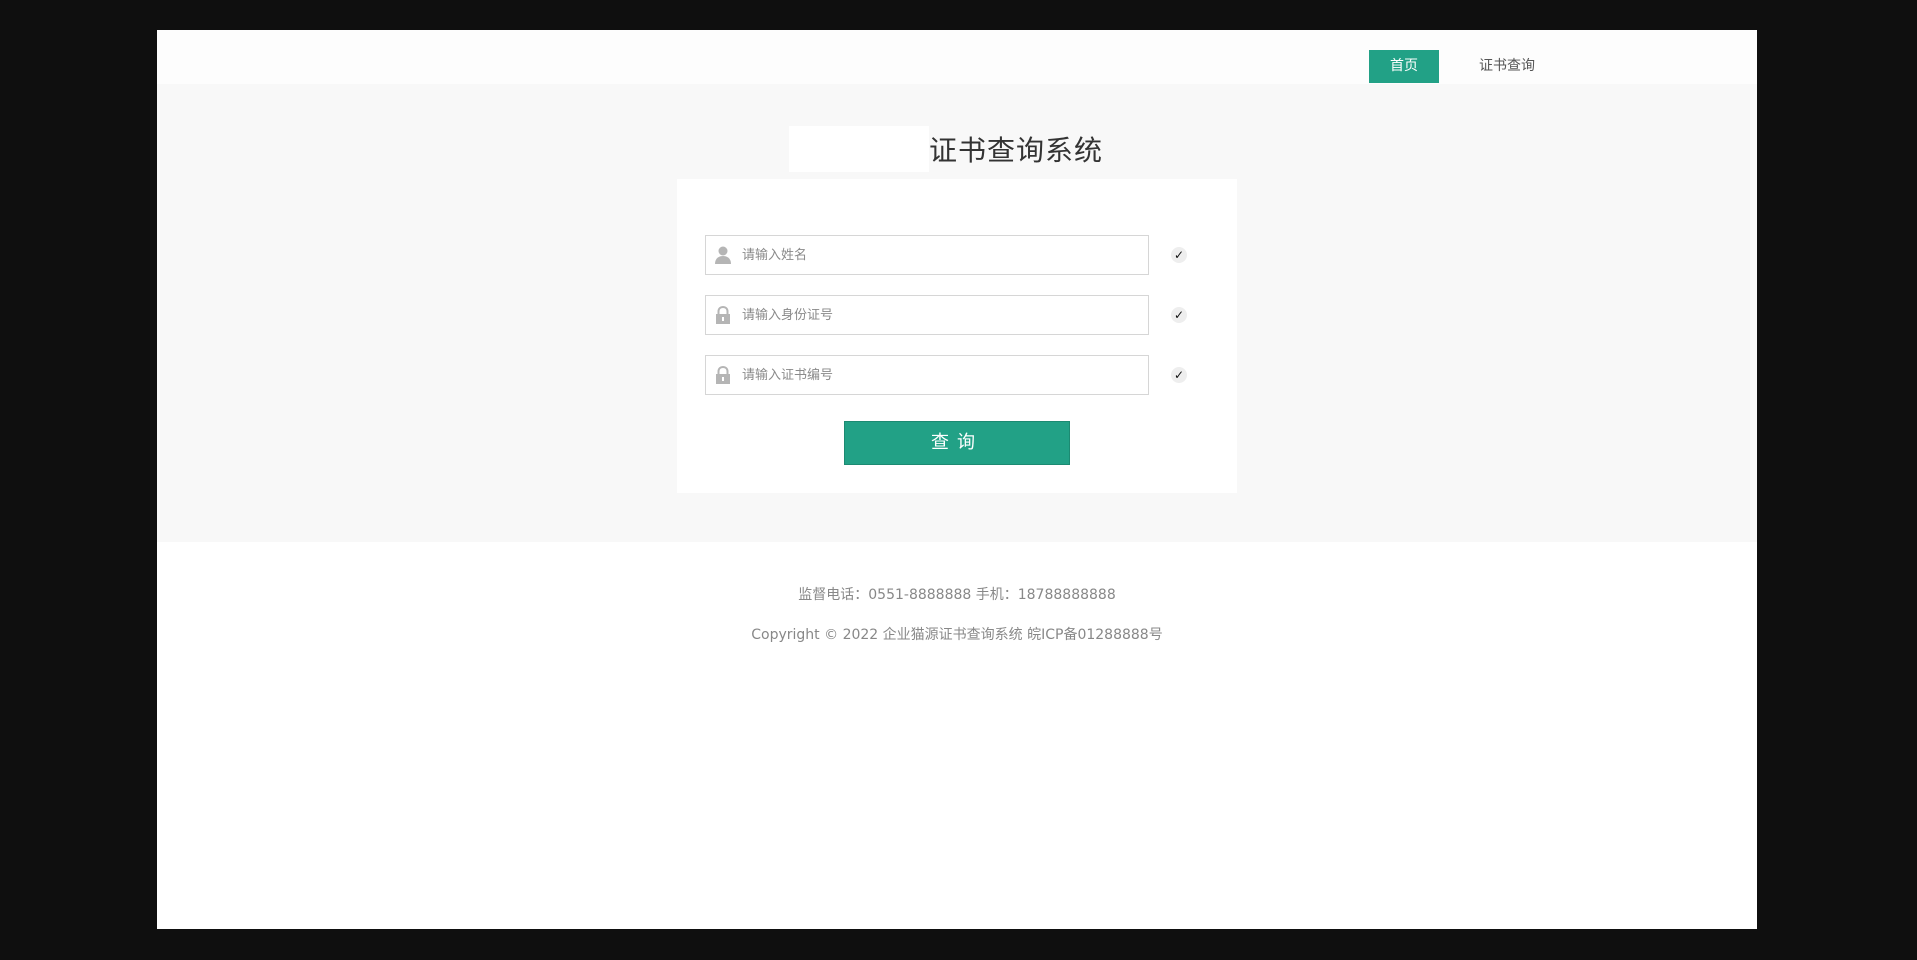 This screenshot has height=960, width=1917. I want to click on nav-home: 首页, so click(1404, 66).